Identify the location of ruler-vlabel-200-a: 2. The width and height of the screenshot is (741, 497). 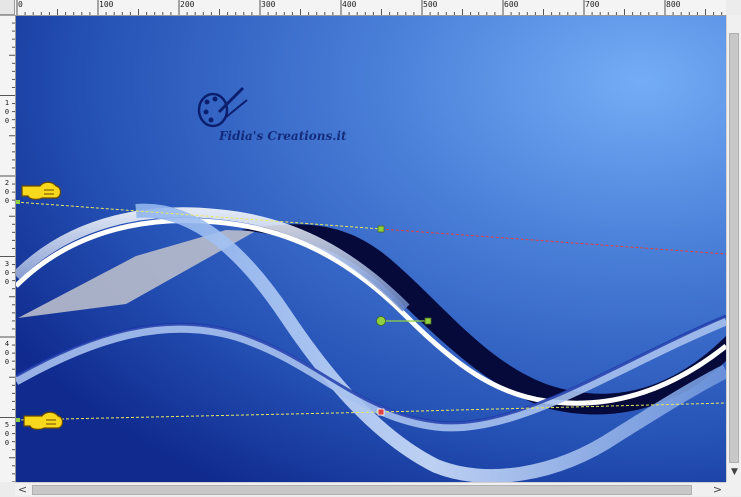
(7, 183).